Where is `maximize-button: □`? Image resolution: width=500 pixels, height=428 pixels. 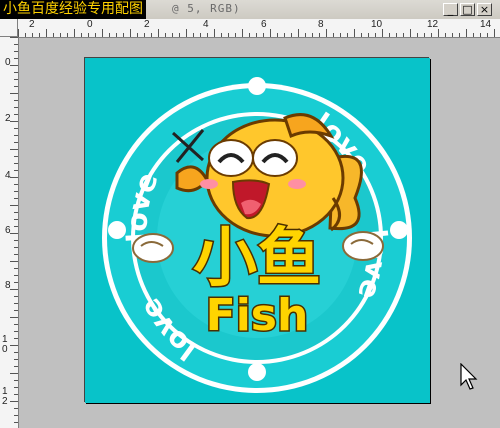 maximize-button: □ is located at coordinates (467, 9).